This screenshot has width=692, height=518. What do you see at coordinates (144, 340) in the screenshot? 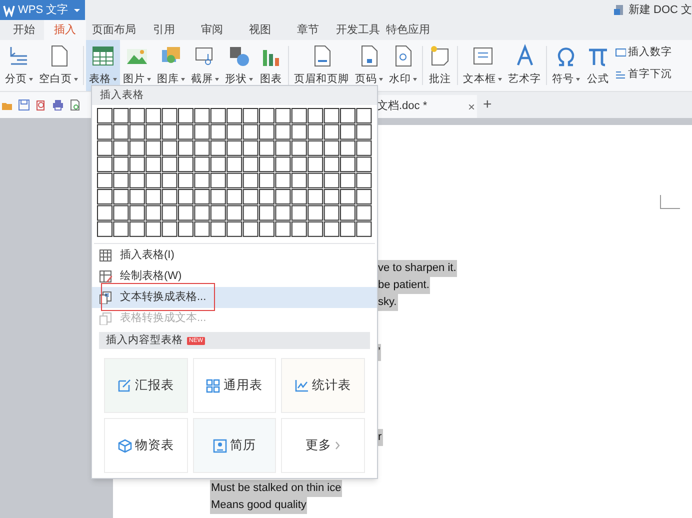
I see `section-title: 插入内容型表格` at bounding box center [144, 340].